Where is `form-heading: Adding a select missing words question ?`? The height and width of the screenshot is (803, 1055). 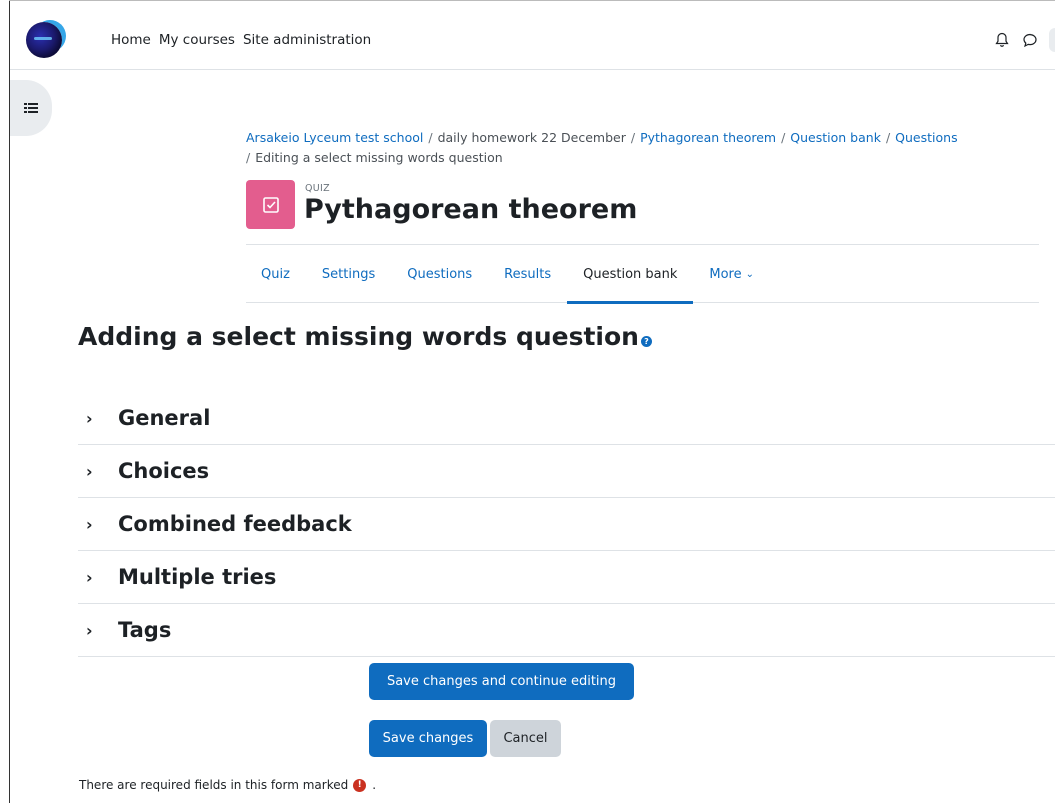
form-heading: Adding a select missing words question ? is located at coordinates (365, 336).